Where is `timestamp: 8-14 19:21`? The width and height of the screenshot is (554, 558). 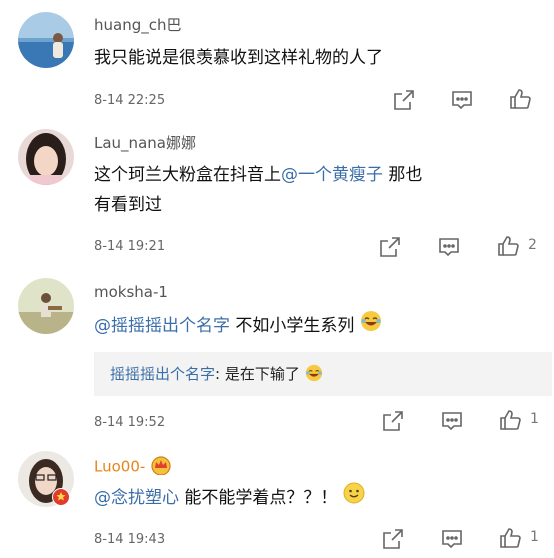
timestamp: 8-14 19:21 is located at coordinates (130, 246).